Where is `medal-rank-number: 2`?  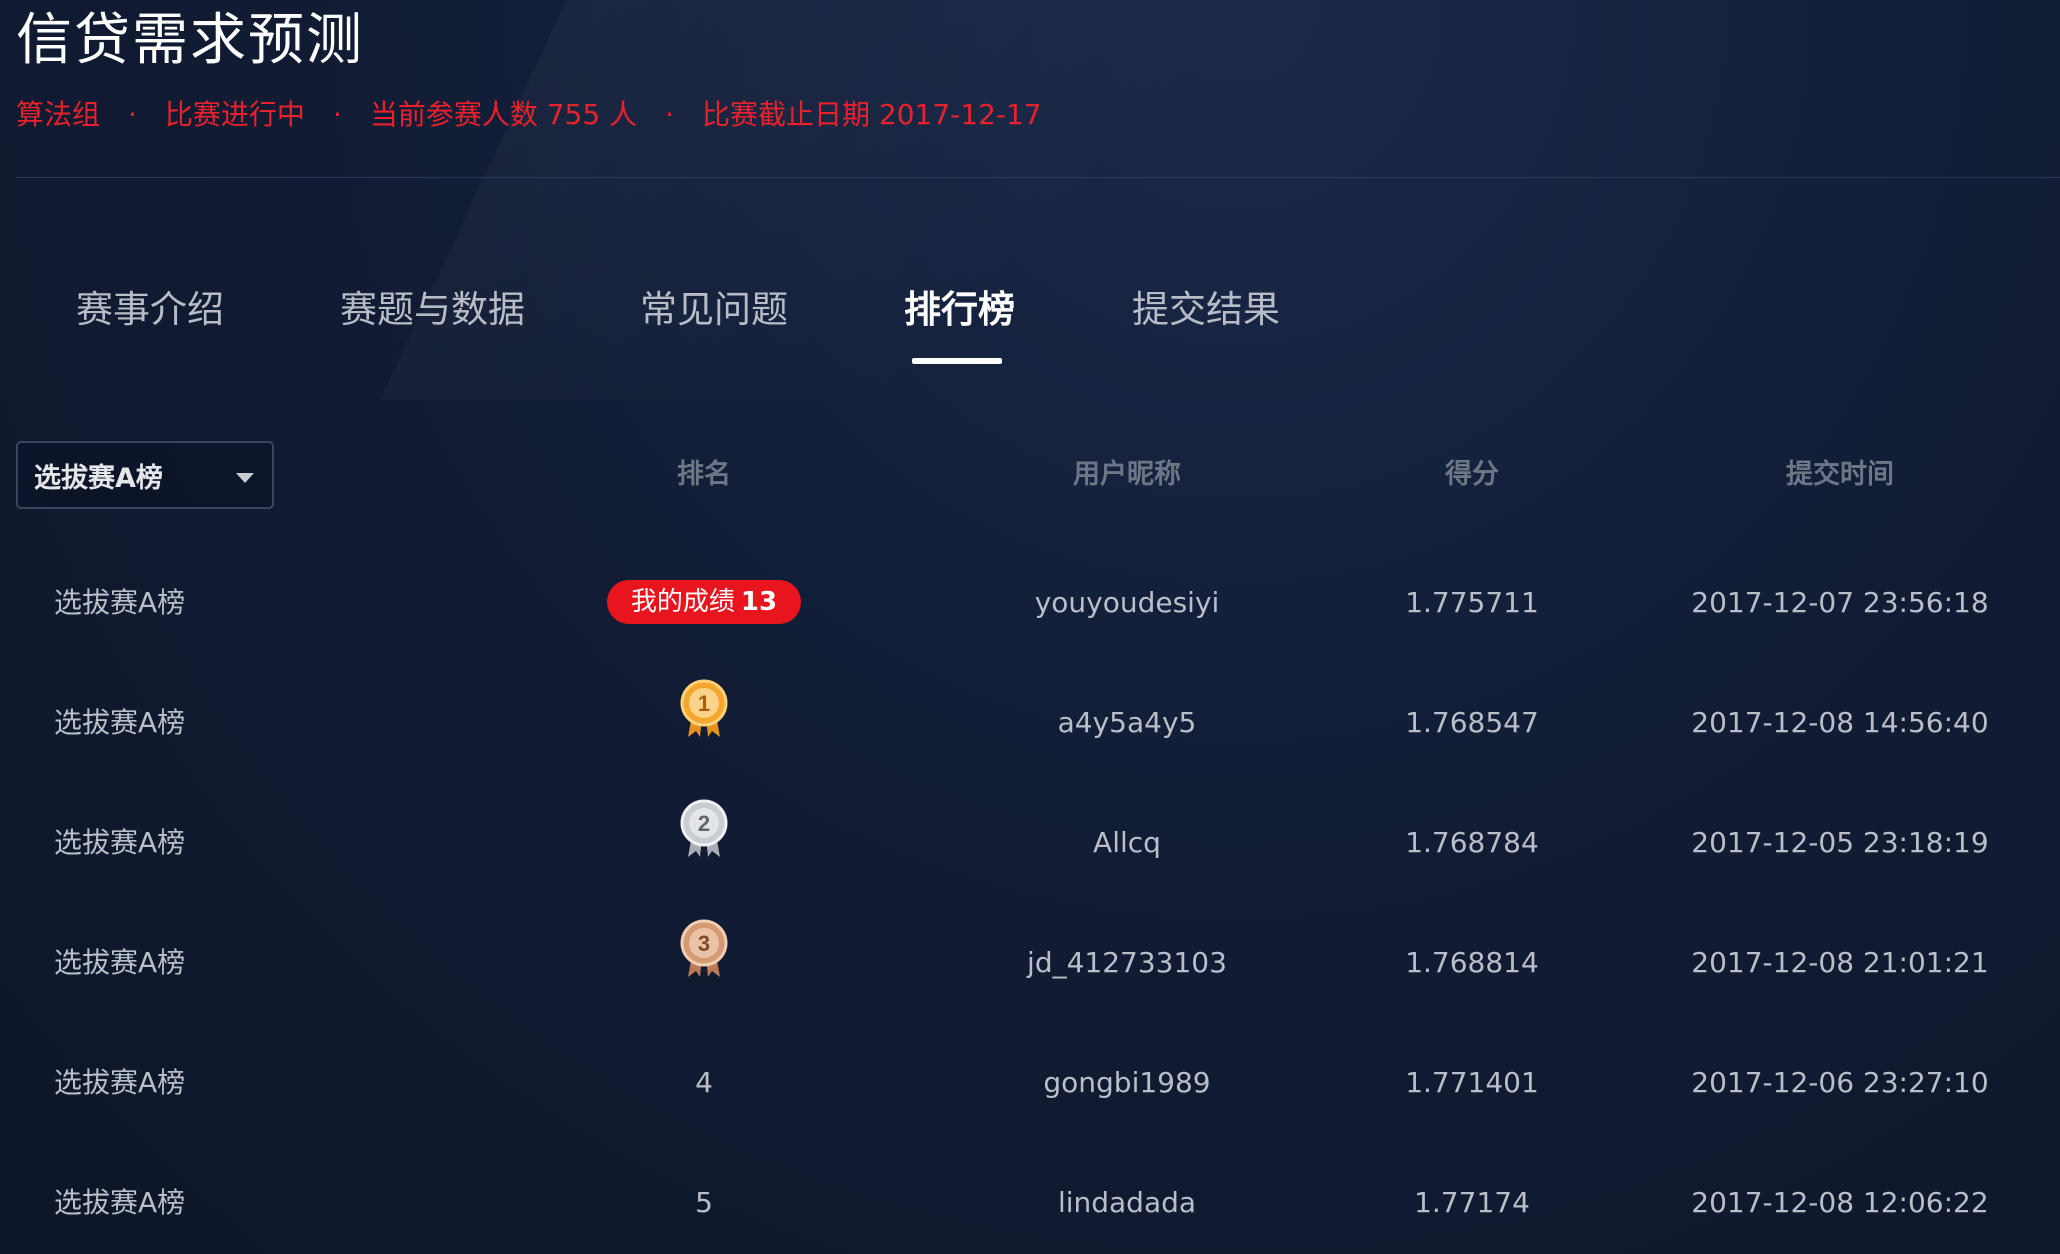
medal-rank-number: 2 is located at coordinates (704, 823).